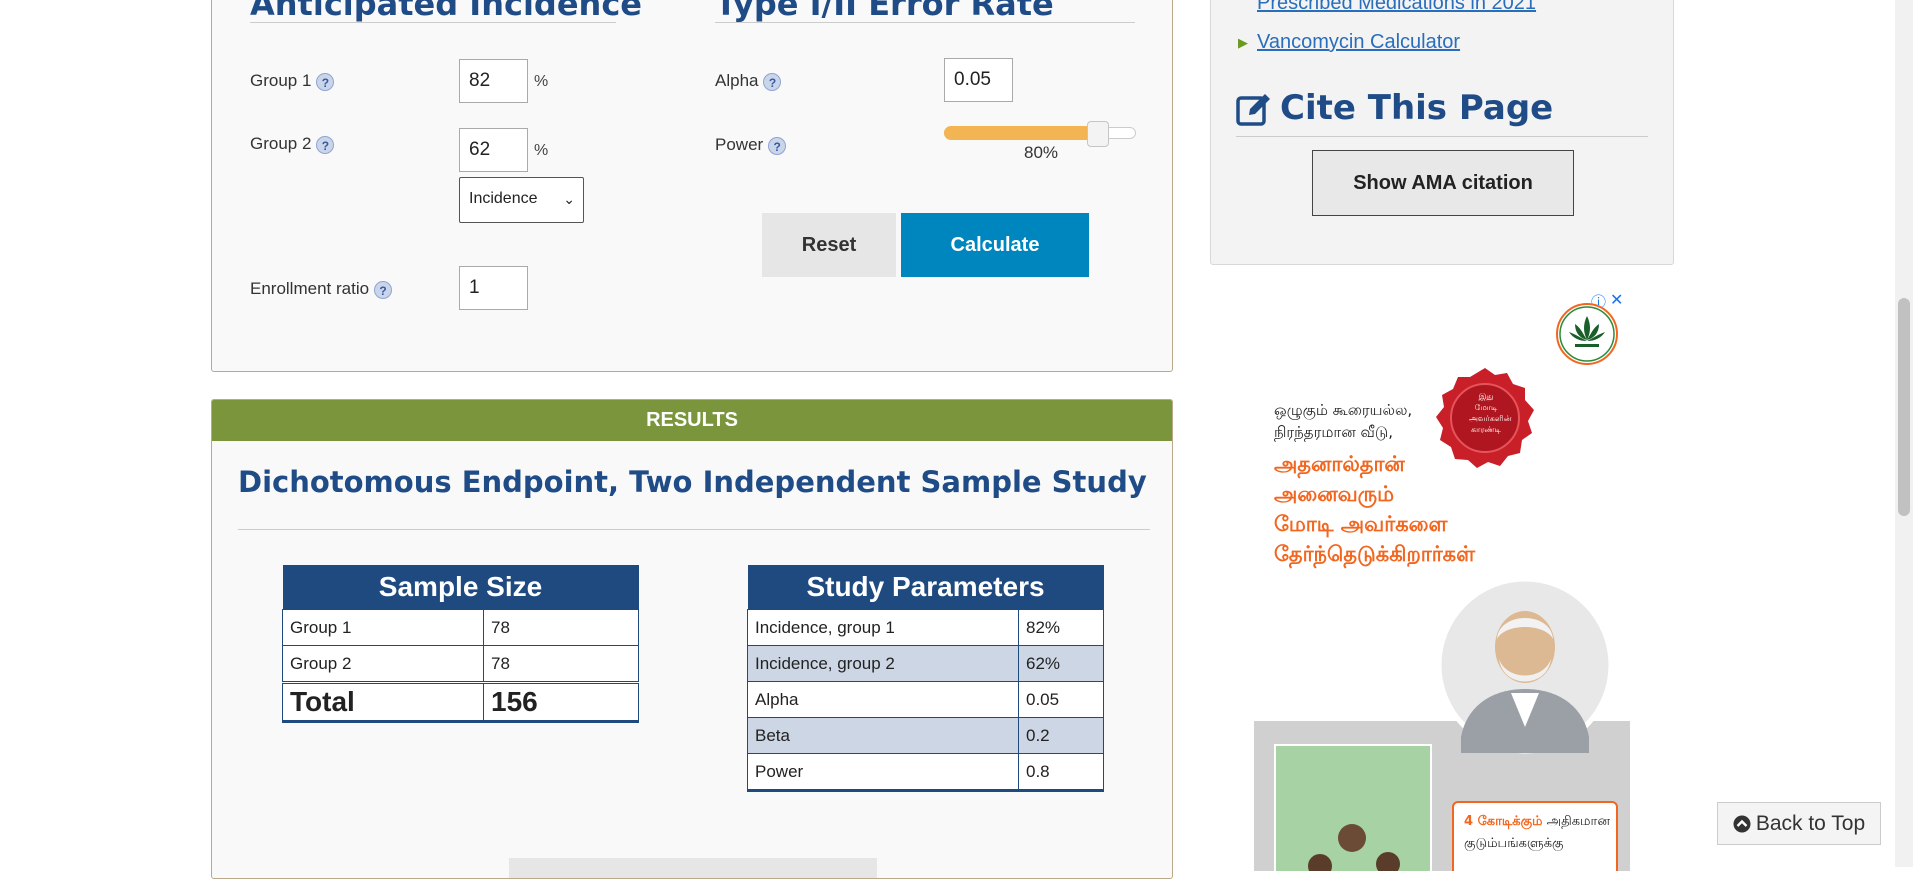 The height and width of the screenshot is (879, 1913). What do you see at coordinates (1097, 134) in the screenshot?
I see `power-slider-handle` at bounding box center [1097, 134].